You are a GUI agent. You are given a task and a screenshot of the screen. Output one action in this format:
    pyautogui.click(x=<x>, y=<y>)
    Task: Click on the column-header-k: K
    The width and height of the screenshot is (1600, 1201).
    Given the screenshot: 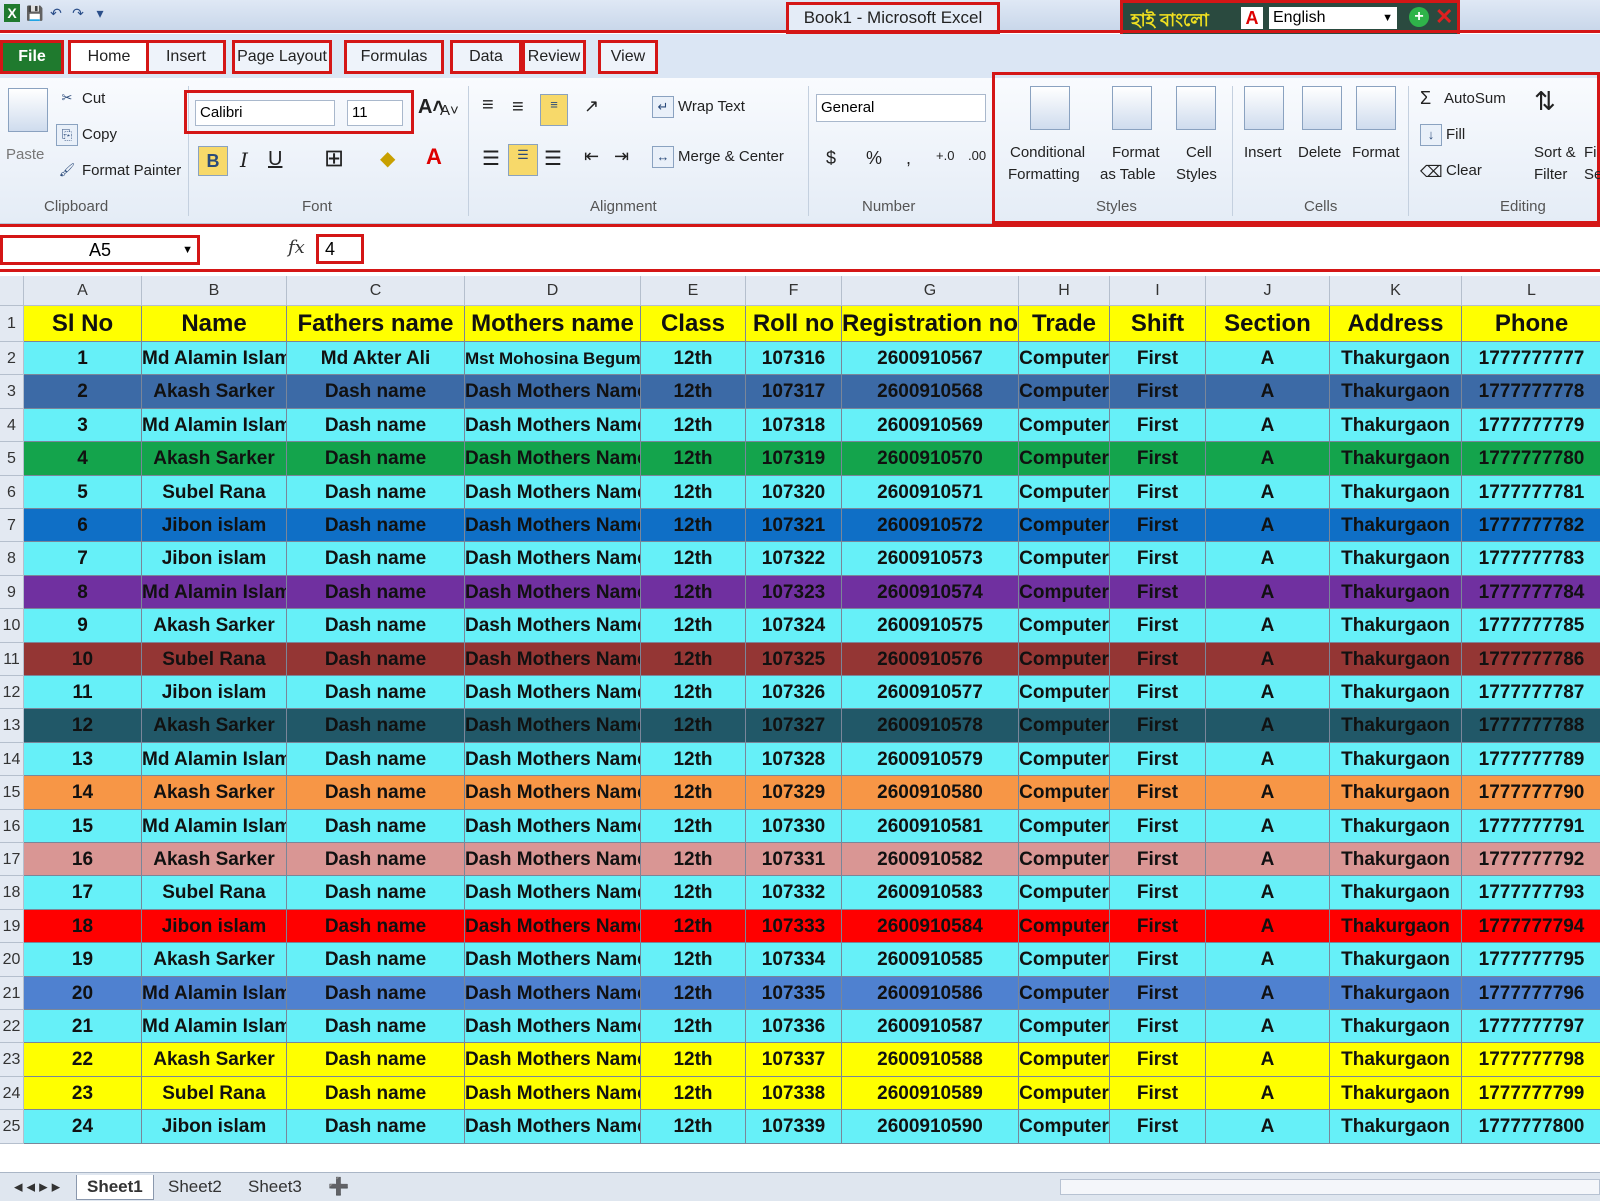 What is the action you would take?
    pyautogui.click(x=1396, y=291)
    